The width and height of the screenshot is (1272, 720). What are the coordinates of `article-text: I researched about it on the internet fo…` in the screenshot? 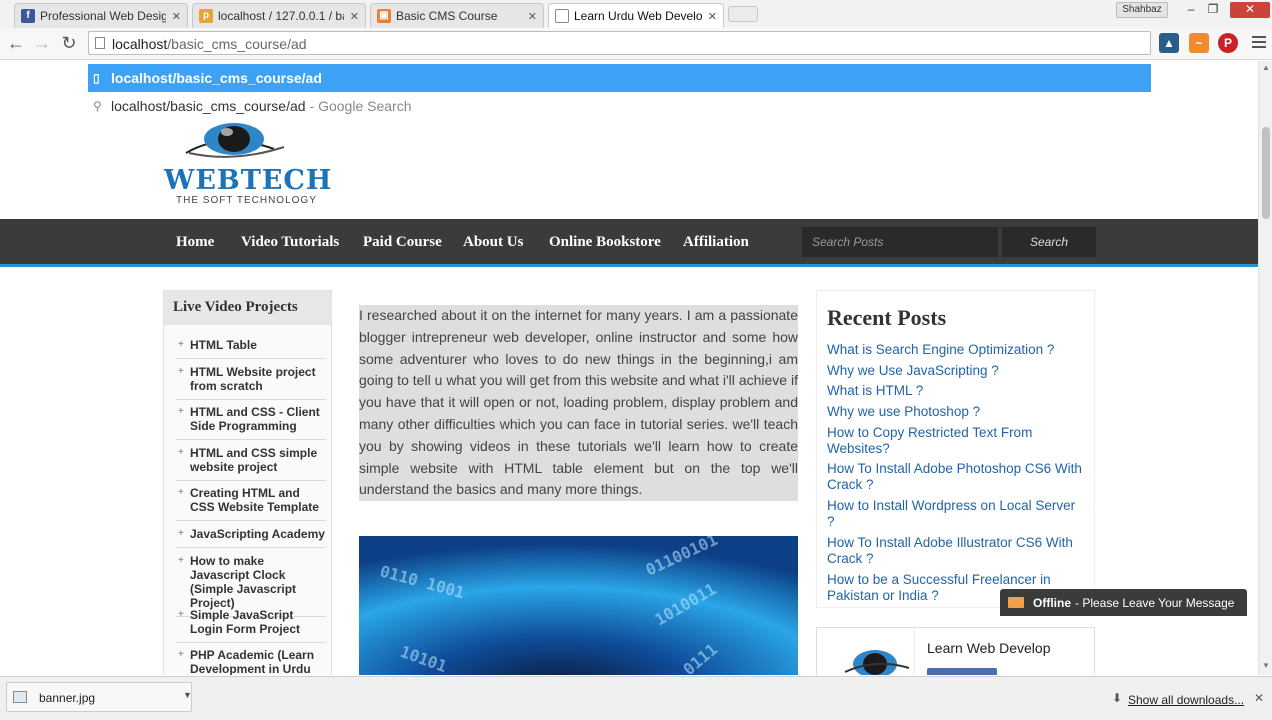 It's located at (578, 403).